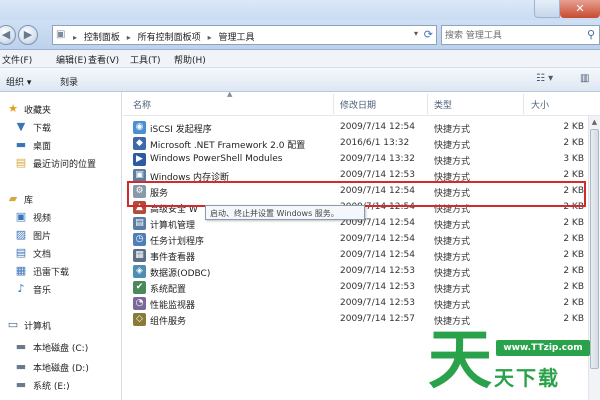 This screenshot has height=400, width=600. What do you see at coordinates (60, 199) in the screenshot?
I see `nav-libraries: ▰ 库` at bounding box center [60, 199].